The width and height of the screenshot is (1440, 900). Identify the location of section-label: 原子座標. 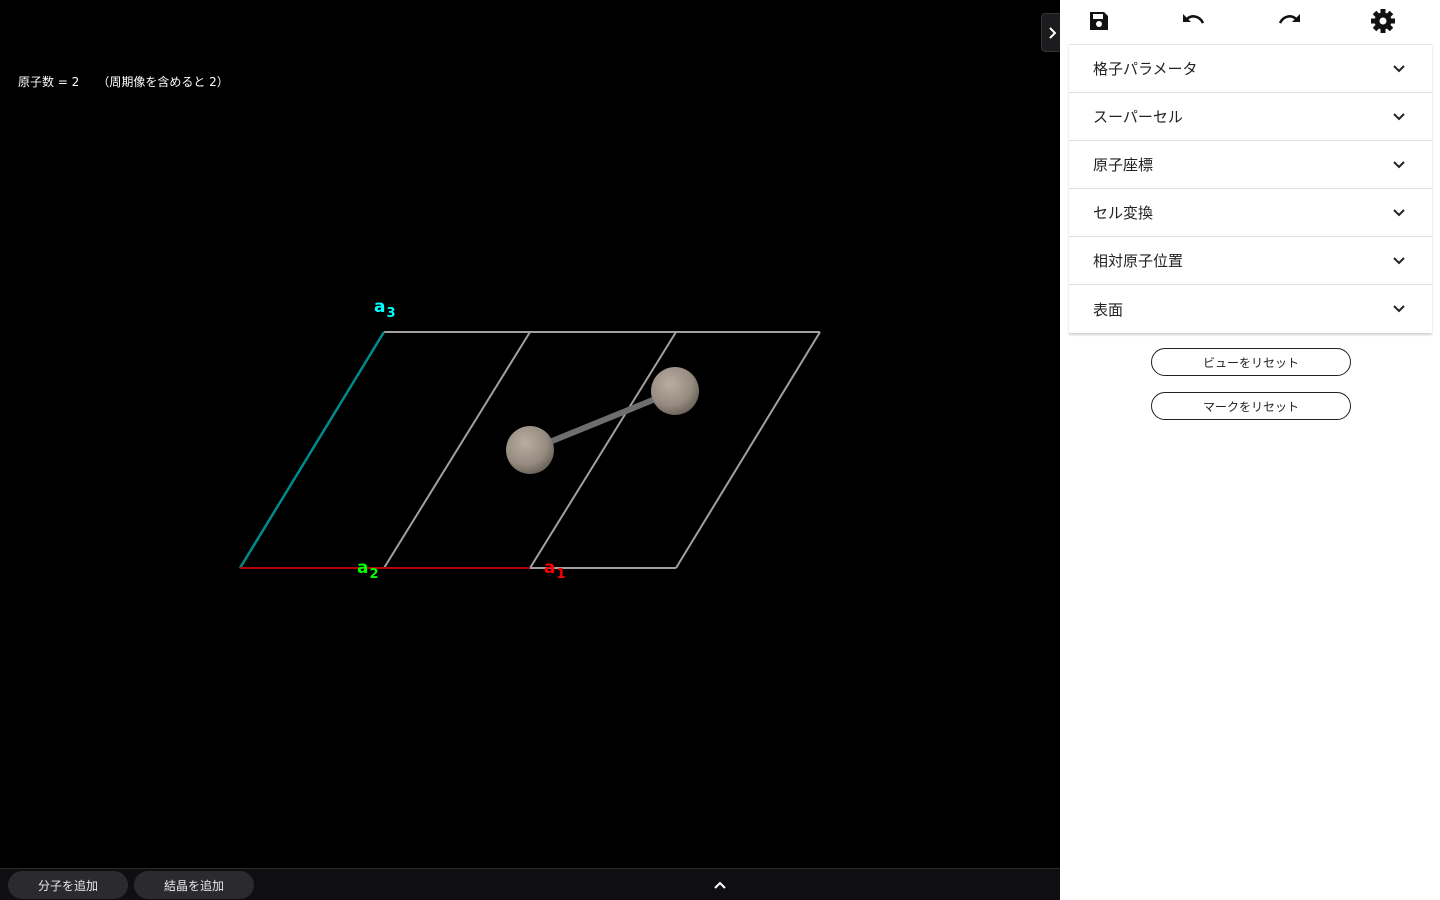
(1123, 165).